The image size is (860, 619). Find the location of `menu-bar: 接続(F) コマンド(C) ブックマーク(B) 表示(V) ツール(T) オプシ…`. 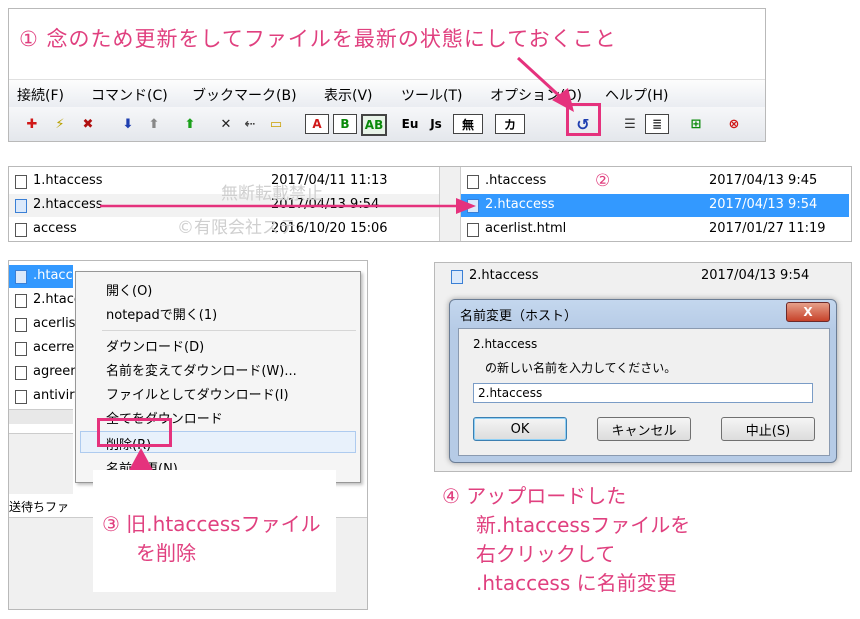

menu-bar: 接続(F) コマンド(C) ブックマーク(B) 表示(V) ツール(T) オプシ… is located at coordinates (387, 93).